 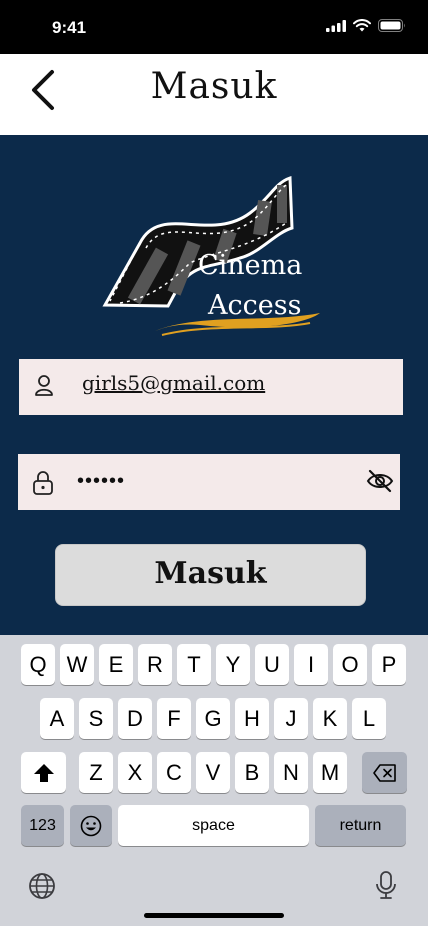 I want to click on backspace-icon, so click(x=384, y=772).